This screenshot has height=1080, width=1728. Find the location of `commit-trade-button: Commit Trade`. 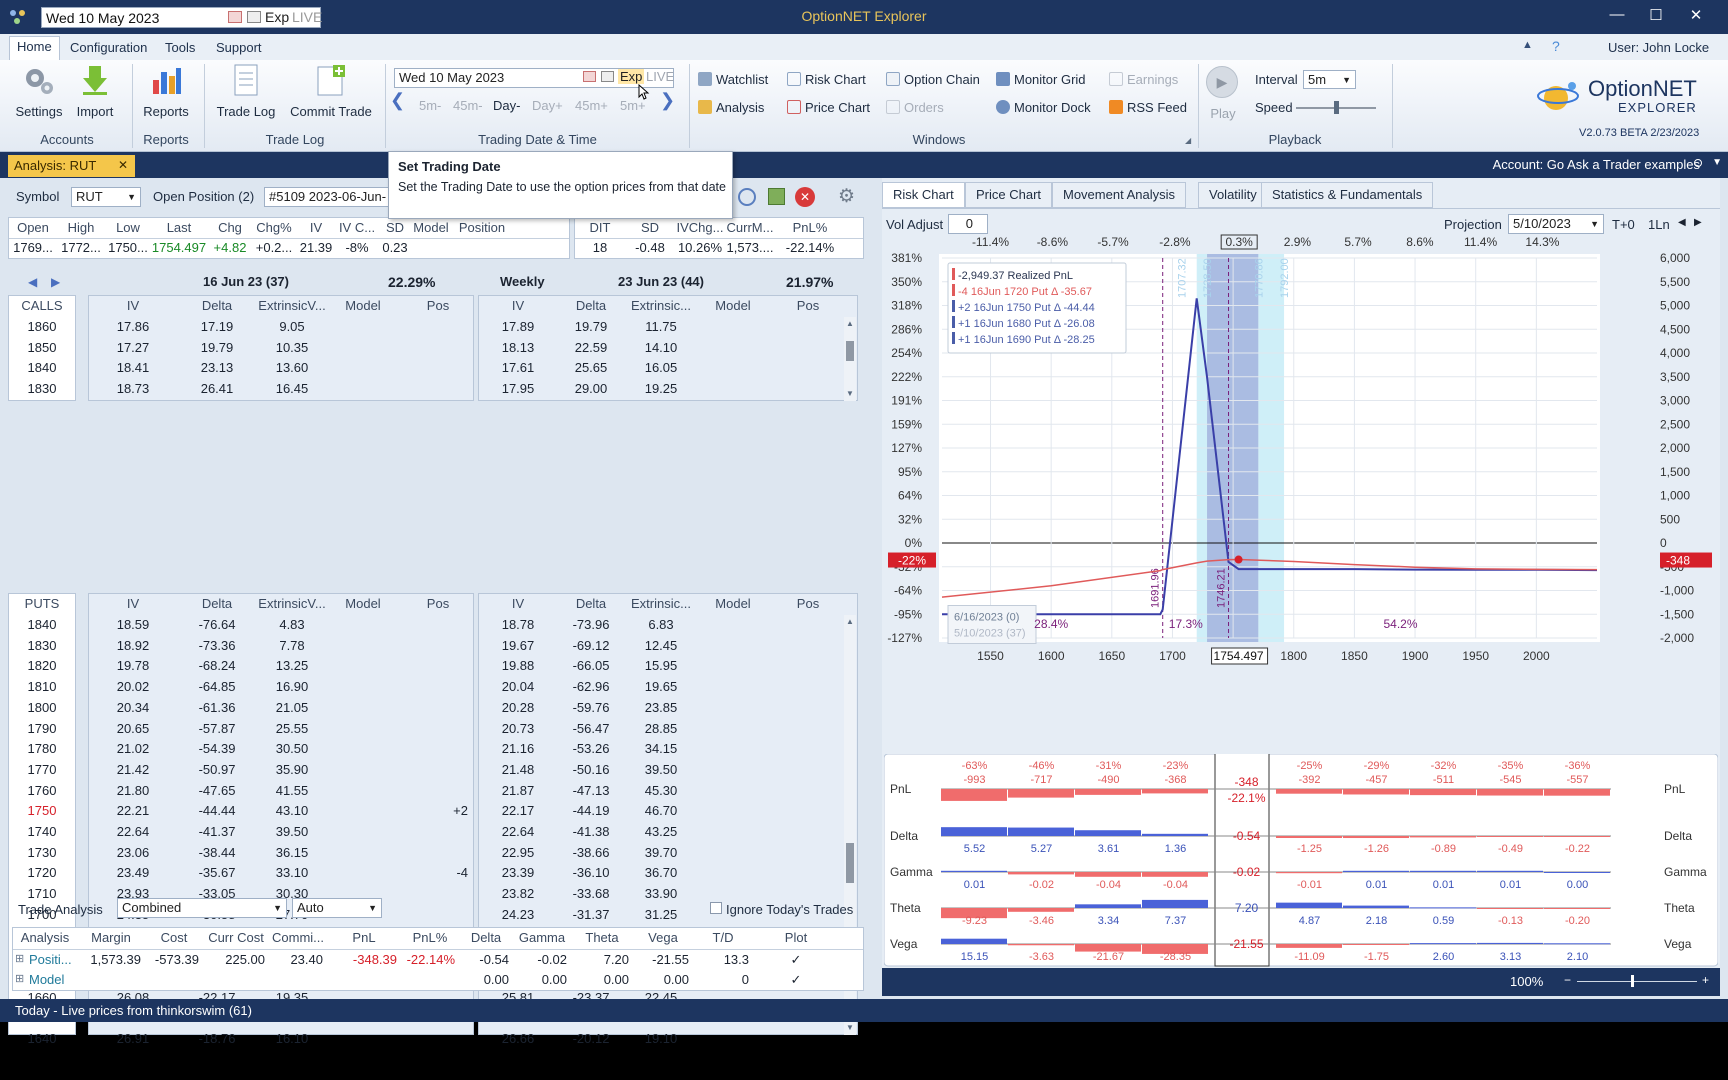

commit-trade-button: Commit Trade is located at coordinates (331, 96).